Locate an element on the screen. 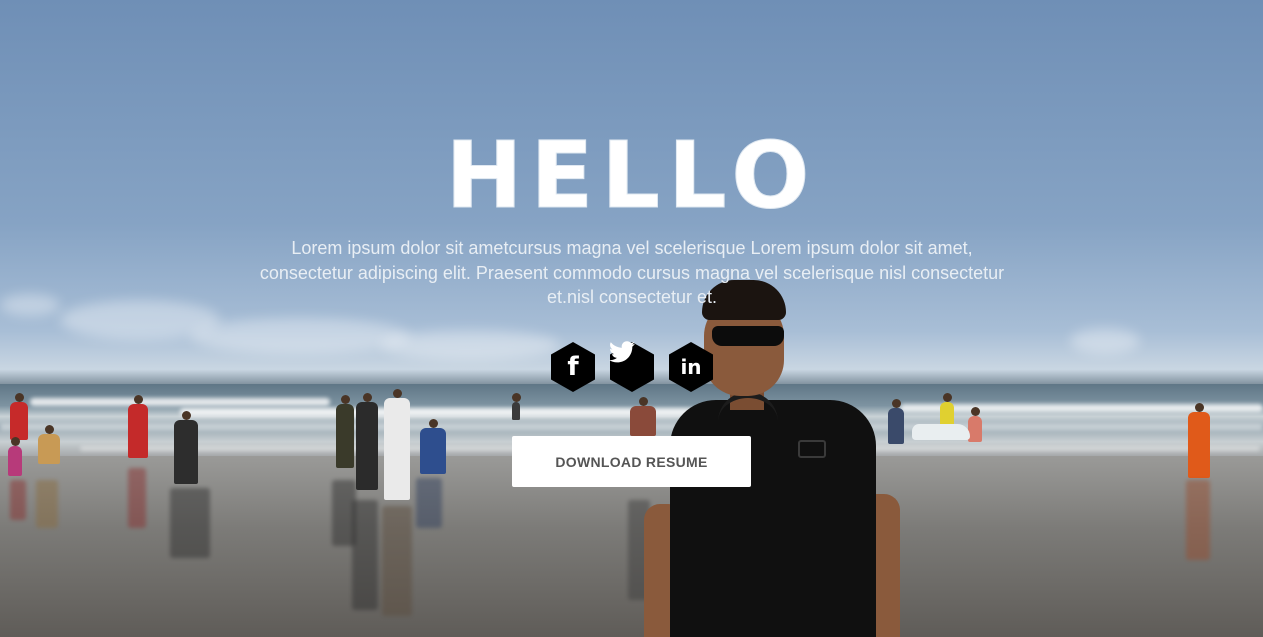 Image resolution: width=1263 pixels, height=637 pixels. linkedin-icon: in is located at coordinates (691, 367).